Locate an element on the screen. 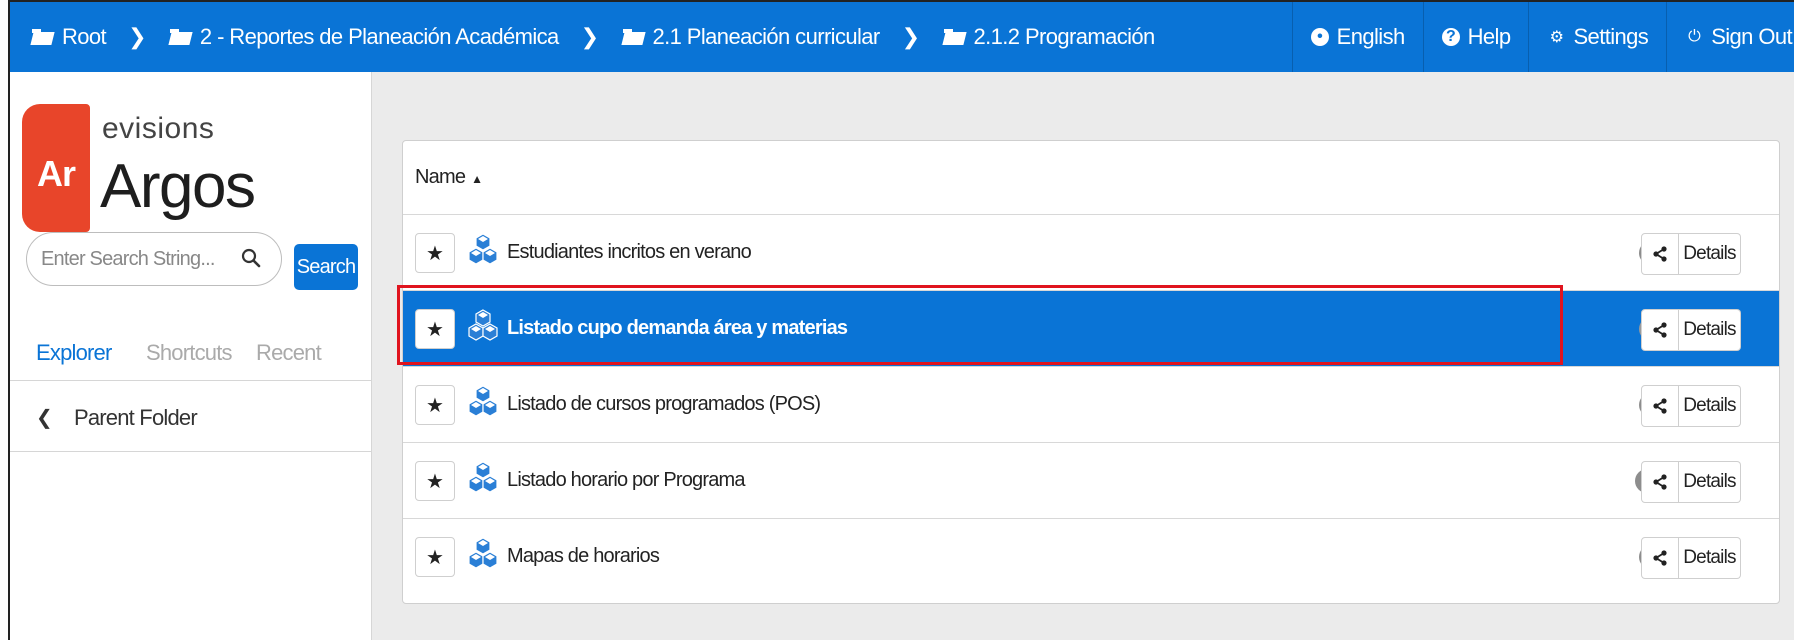  globe-icon: • is located at coordinates (1319, 37).